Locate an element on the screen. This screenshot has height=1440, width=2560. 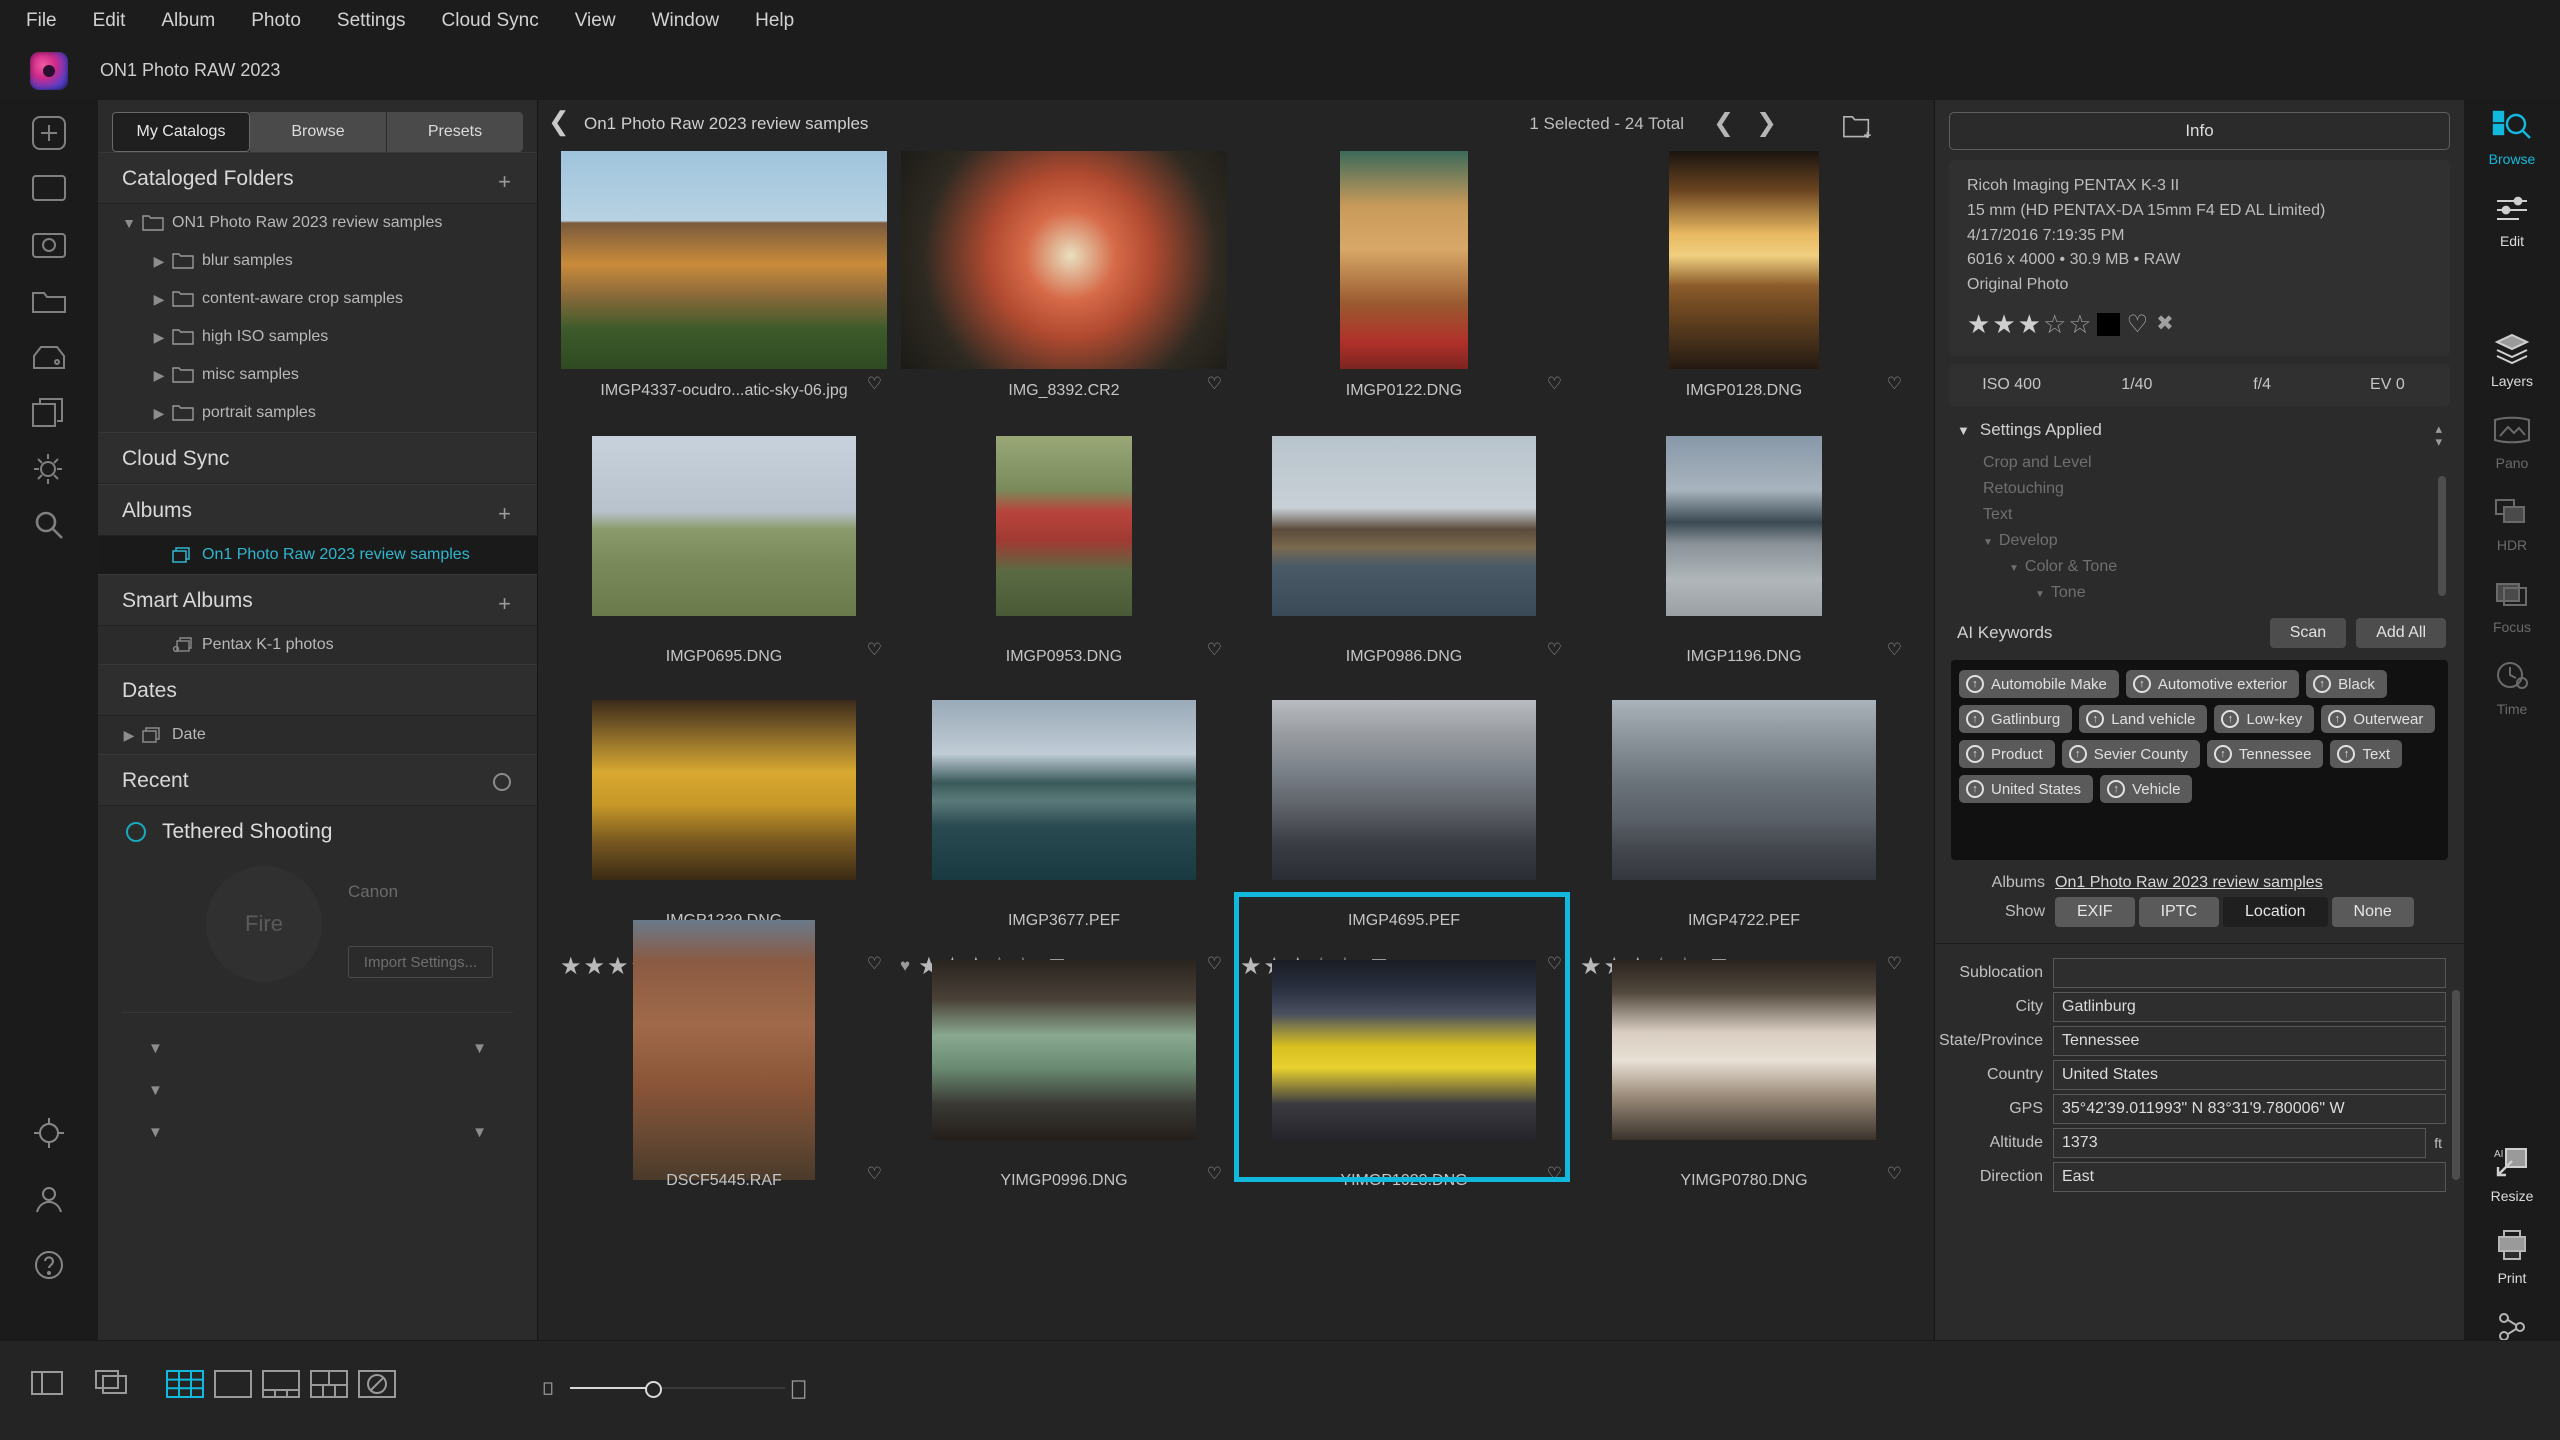
add-icon is located at coordinates (49, 133).